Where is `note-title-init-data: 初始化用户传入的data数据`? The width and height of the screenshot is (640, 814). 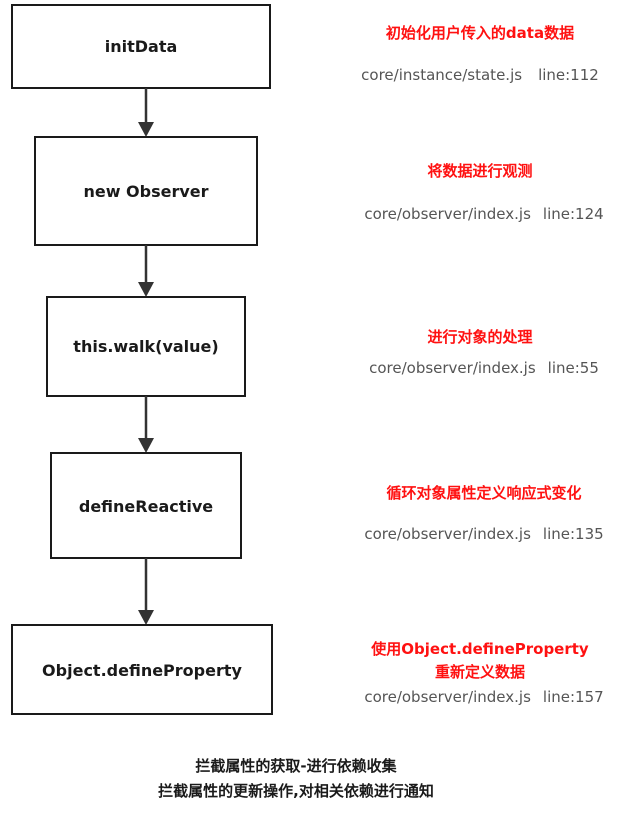
note-title-init-data: 初始化用户传入的data数据 is located at coordinates (480, 33).